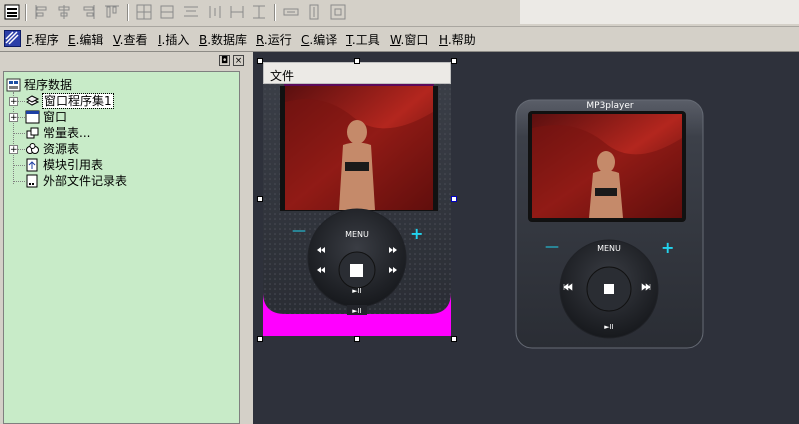 This screenshot has width=799, height=424. What do you see at coordinates (42, 12) in the screenshot?
I see `align-left-icon` at bounding box center [42, 12].